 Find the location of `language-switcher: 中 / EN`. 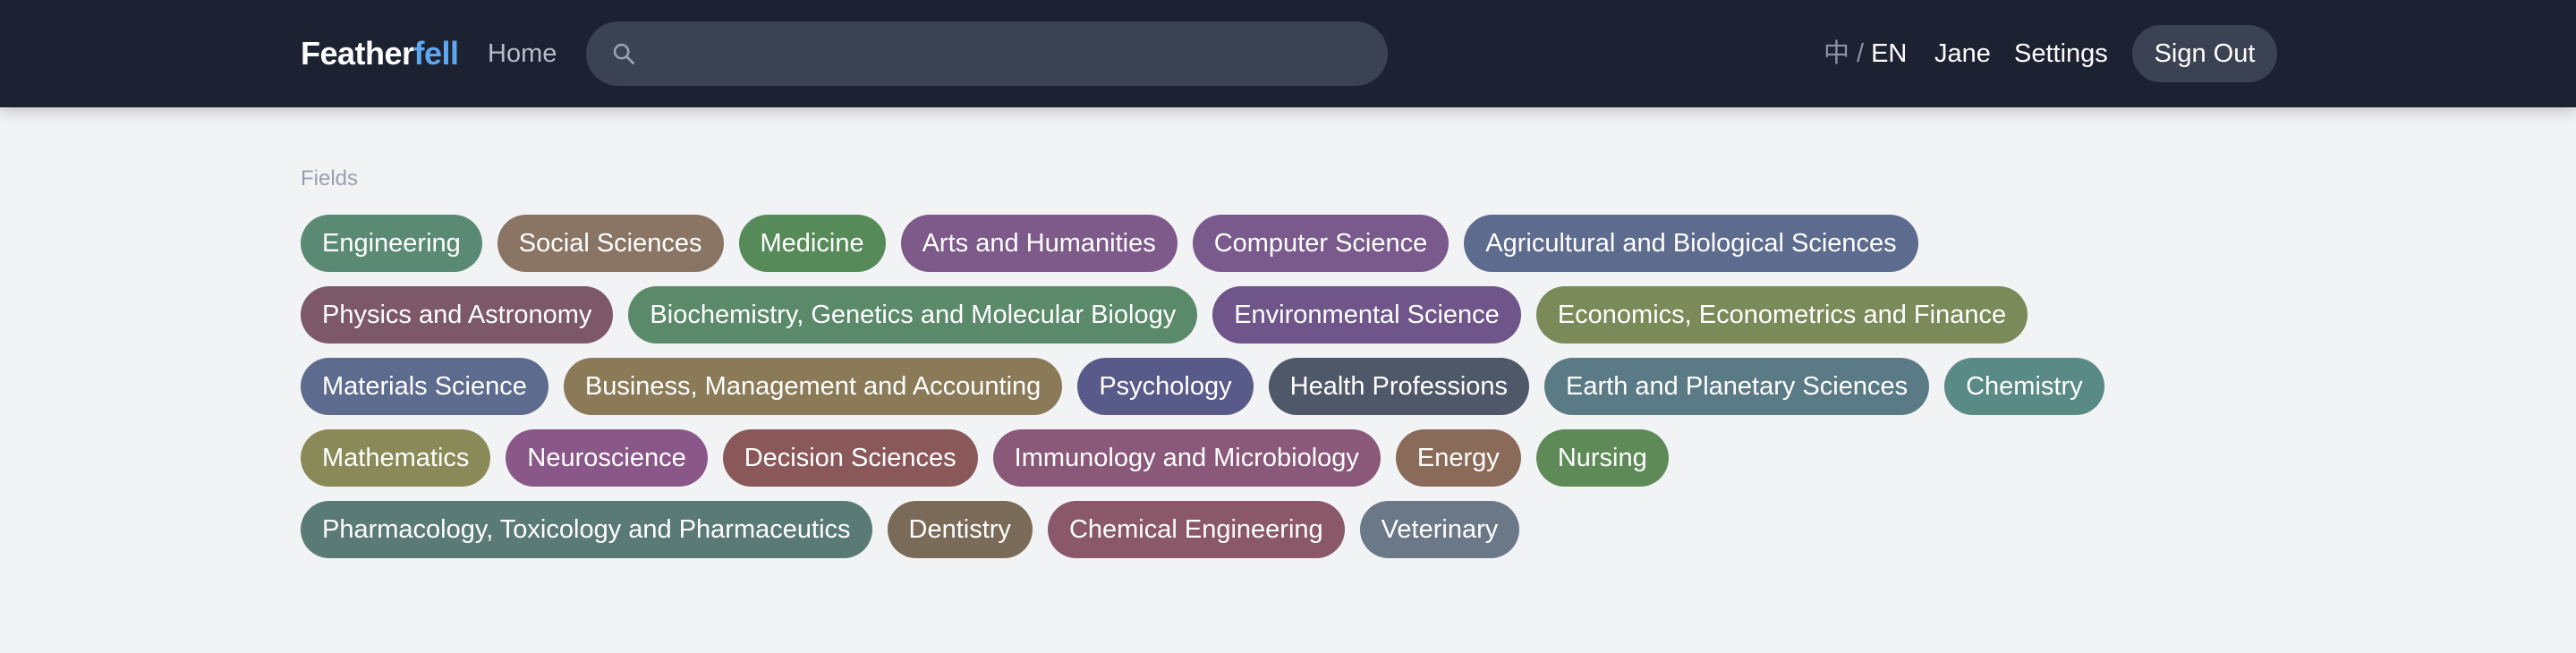

language-switcher: 中 / EN is located at coordinates (1866, 54).